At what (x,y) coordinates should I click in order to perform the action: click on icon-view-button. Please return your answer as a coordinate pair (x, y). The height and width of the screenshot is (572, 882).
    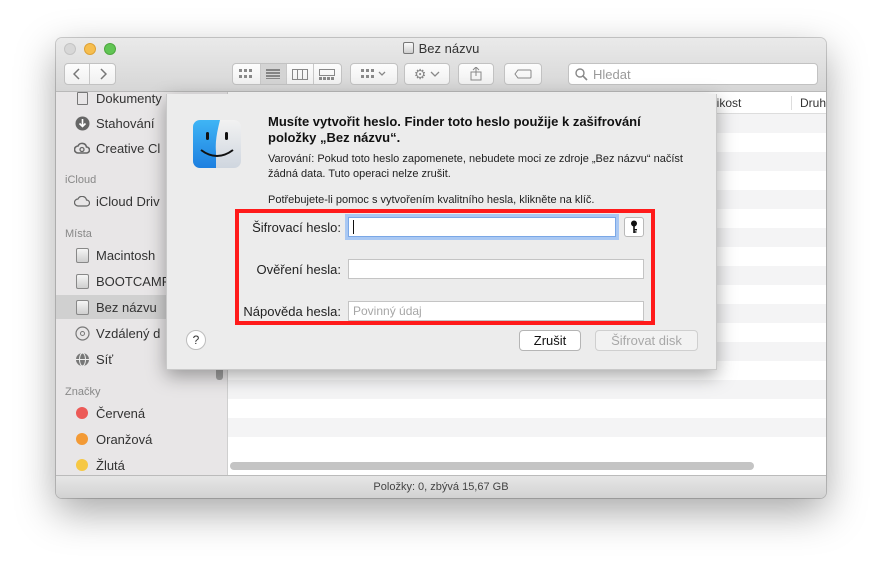
    Looking at the image, I should click on (247, 74).